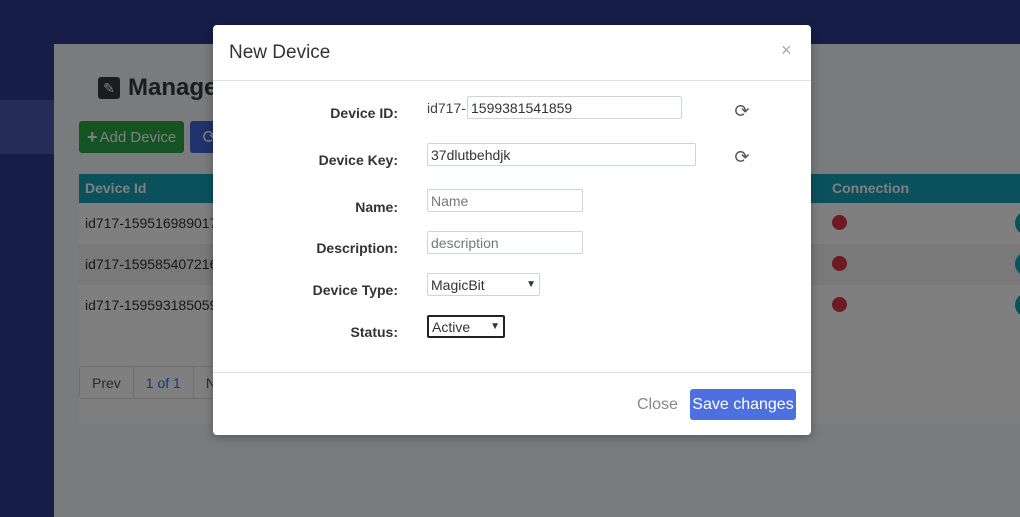 This screenshot has width=1020, height=517. Describe the element at coordinates (742, 157) in the screenshot. I see `regenerate-key-icon: ⟳` at that location.